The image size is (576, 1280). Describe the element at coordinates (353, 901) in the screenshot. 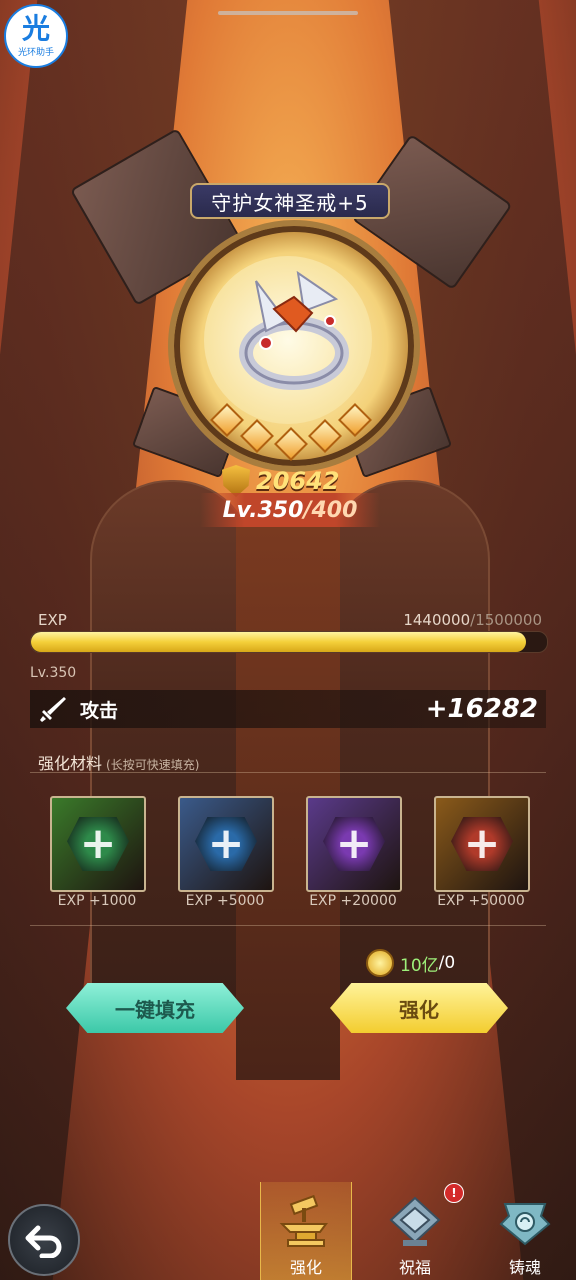

I see `material-label: EXP +20000` at that location.